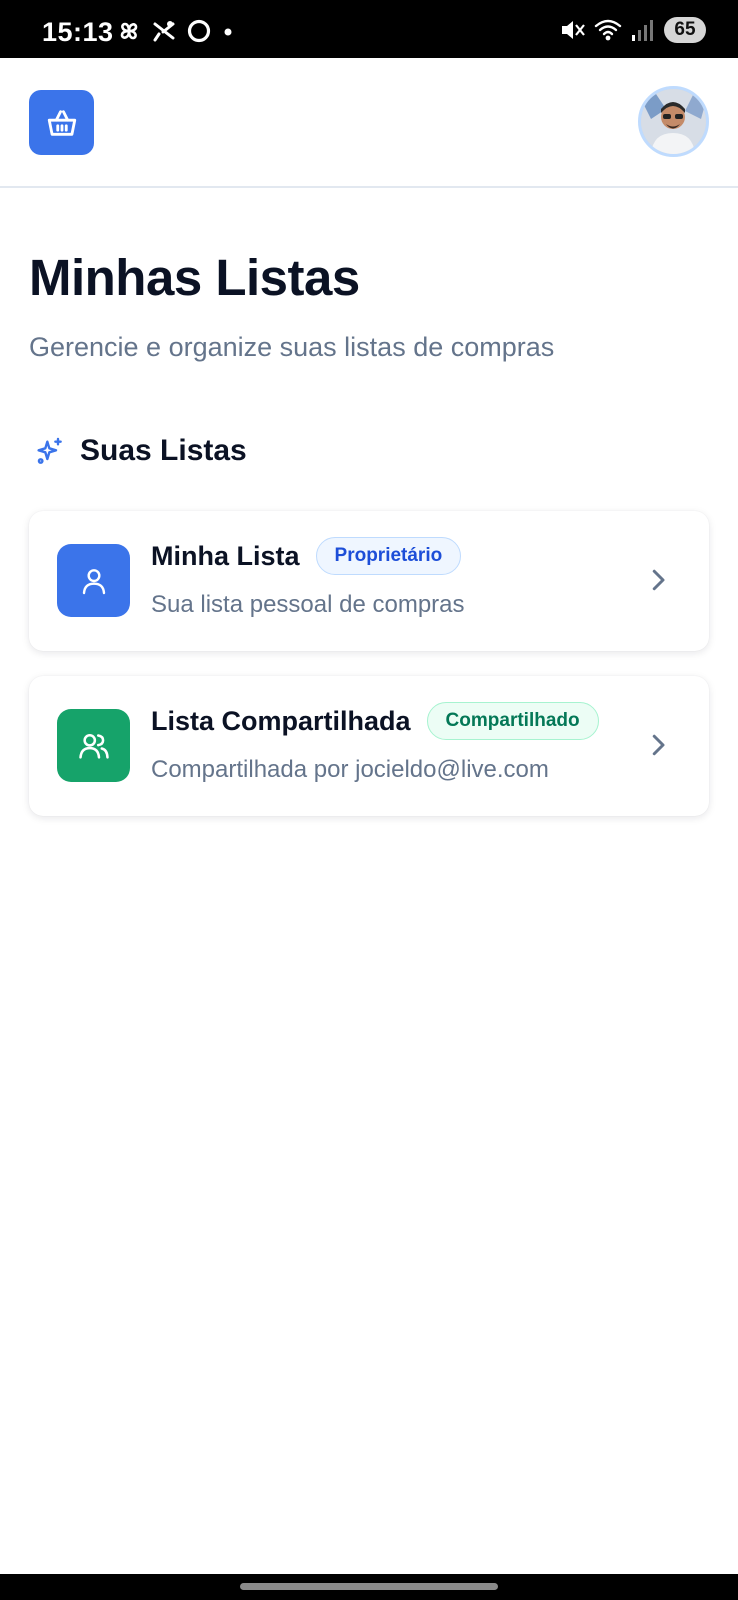 This screenshot has width=738, height=1600. Describe the element at coordinates (512, 721) in the screenshot. I see `shared-badge: Compartilhado` at that location.